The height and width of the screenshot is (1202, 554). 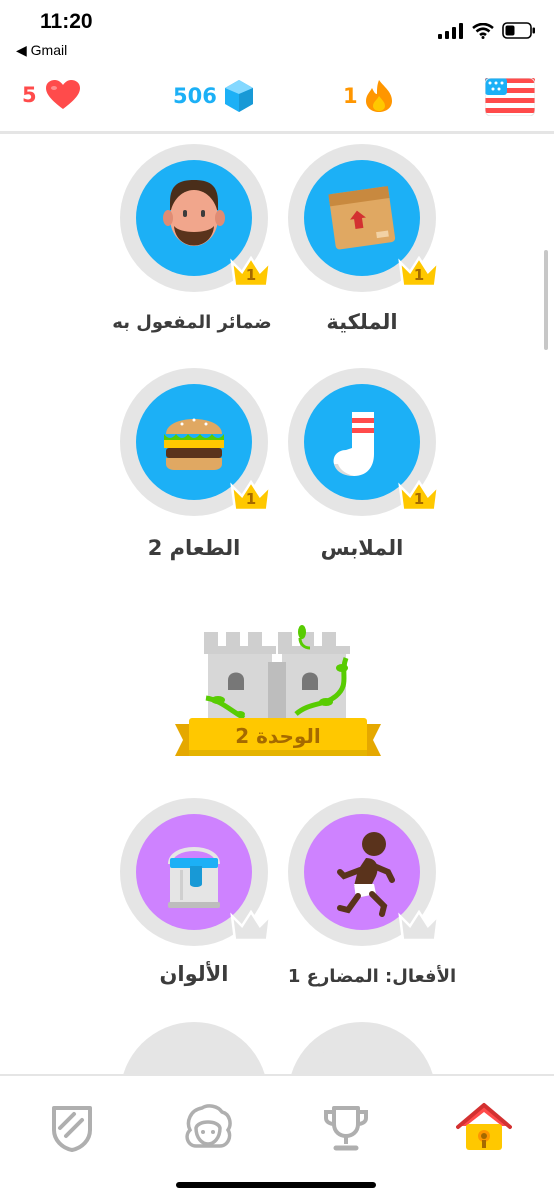 I want to click on skill-label: ضمائر المفعول به, so click(x=192, y=322).